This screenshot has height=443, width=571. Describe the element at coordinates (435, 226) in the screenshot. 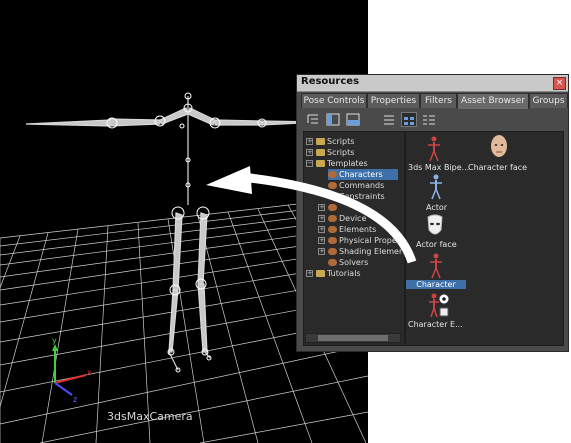

I see `actor-face-icon` at that location.